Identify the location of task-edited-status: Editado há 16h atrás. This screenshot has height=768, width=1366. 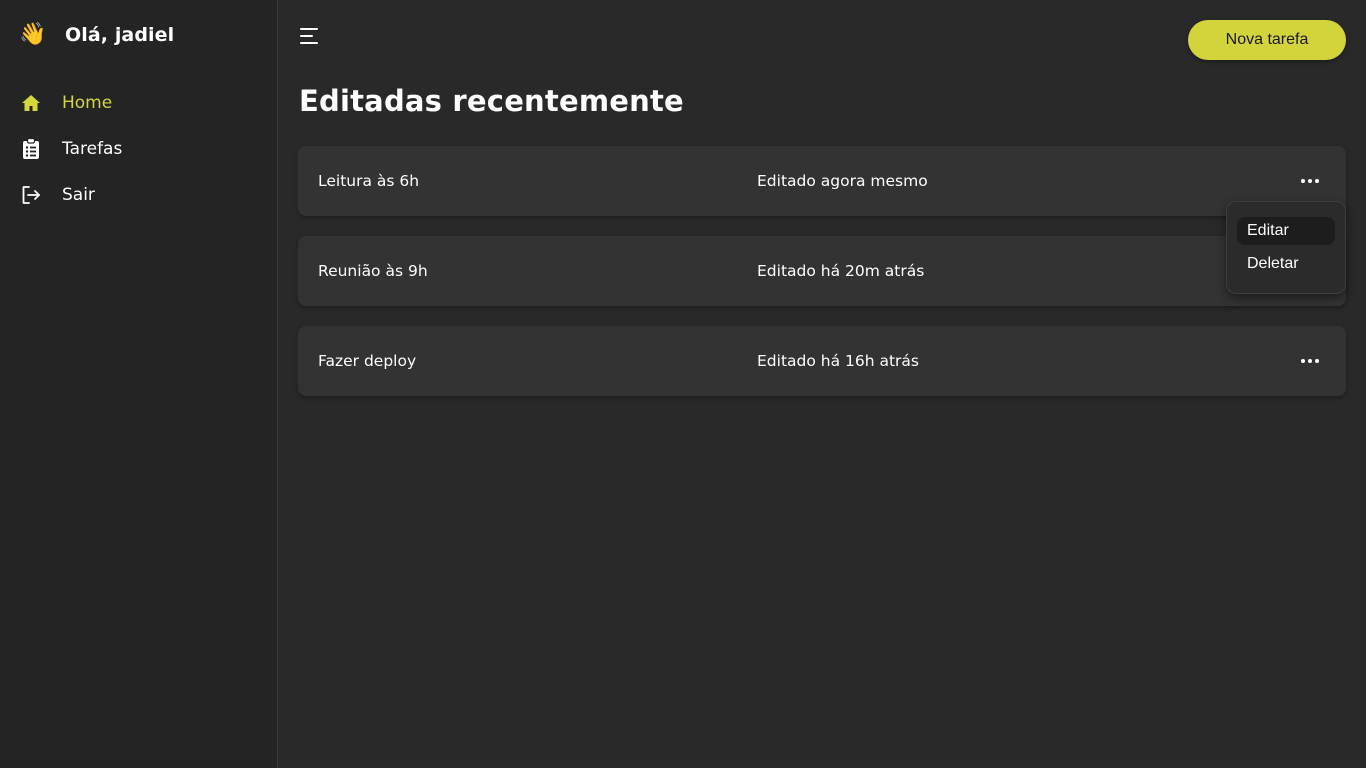
(838, 361).